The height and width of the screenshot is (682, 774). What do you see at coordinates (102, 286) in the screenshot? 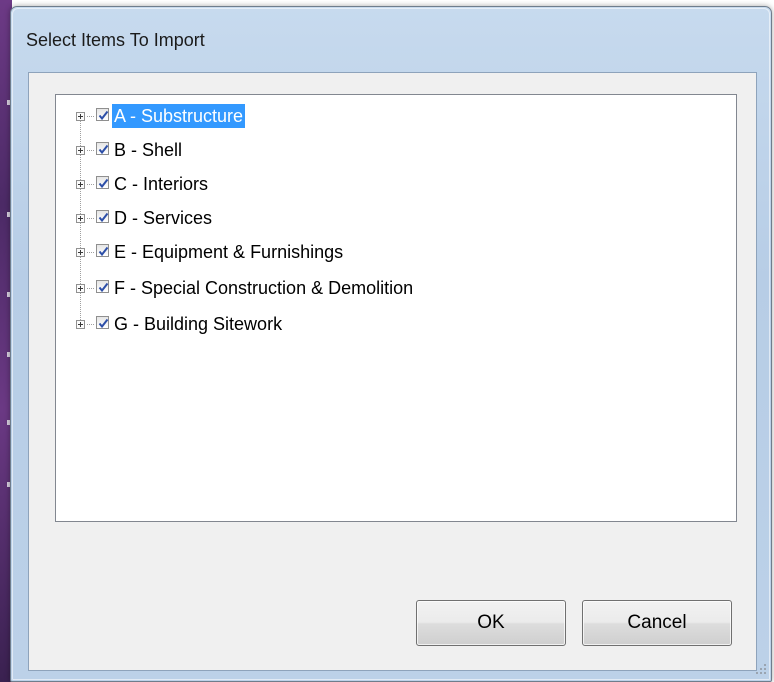
I see `checkbox-f` at bounding box center [102, 286].